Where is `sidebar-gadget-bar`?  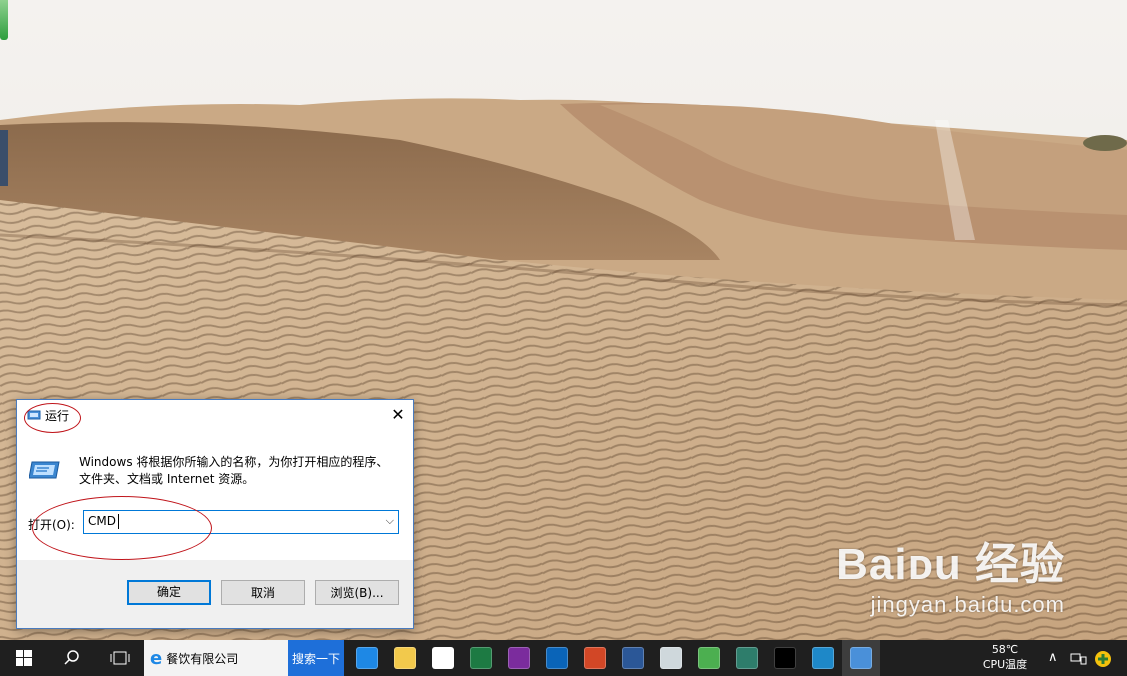
sidebar-gadget-bar is located at coordinates (4, 158).